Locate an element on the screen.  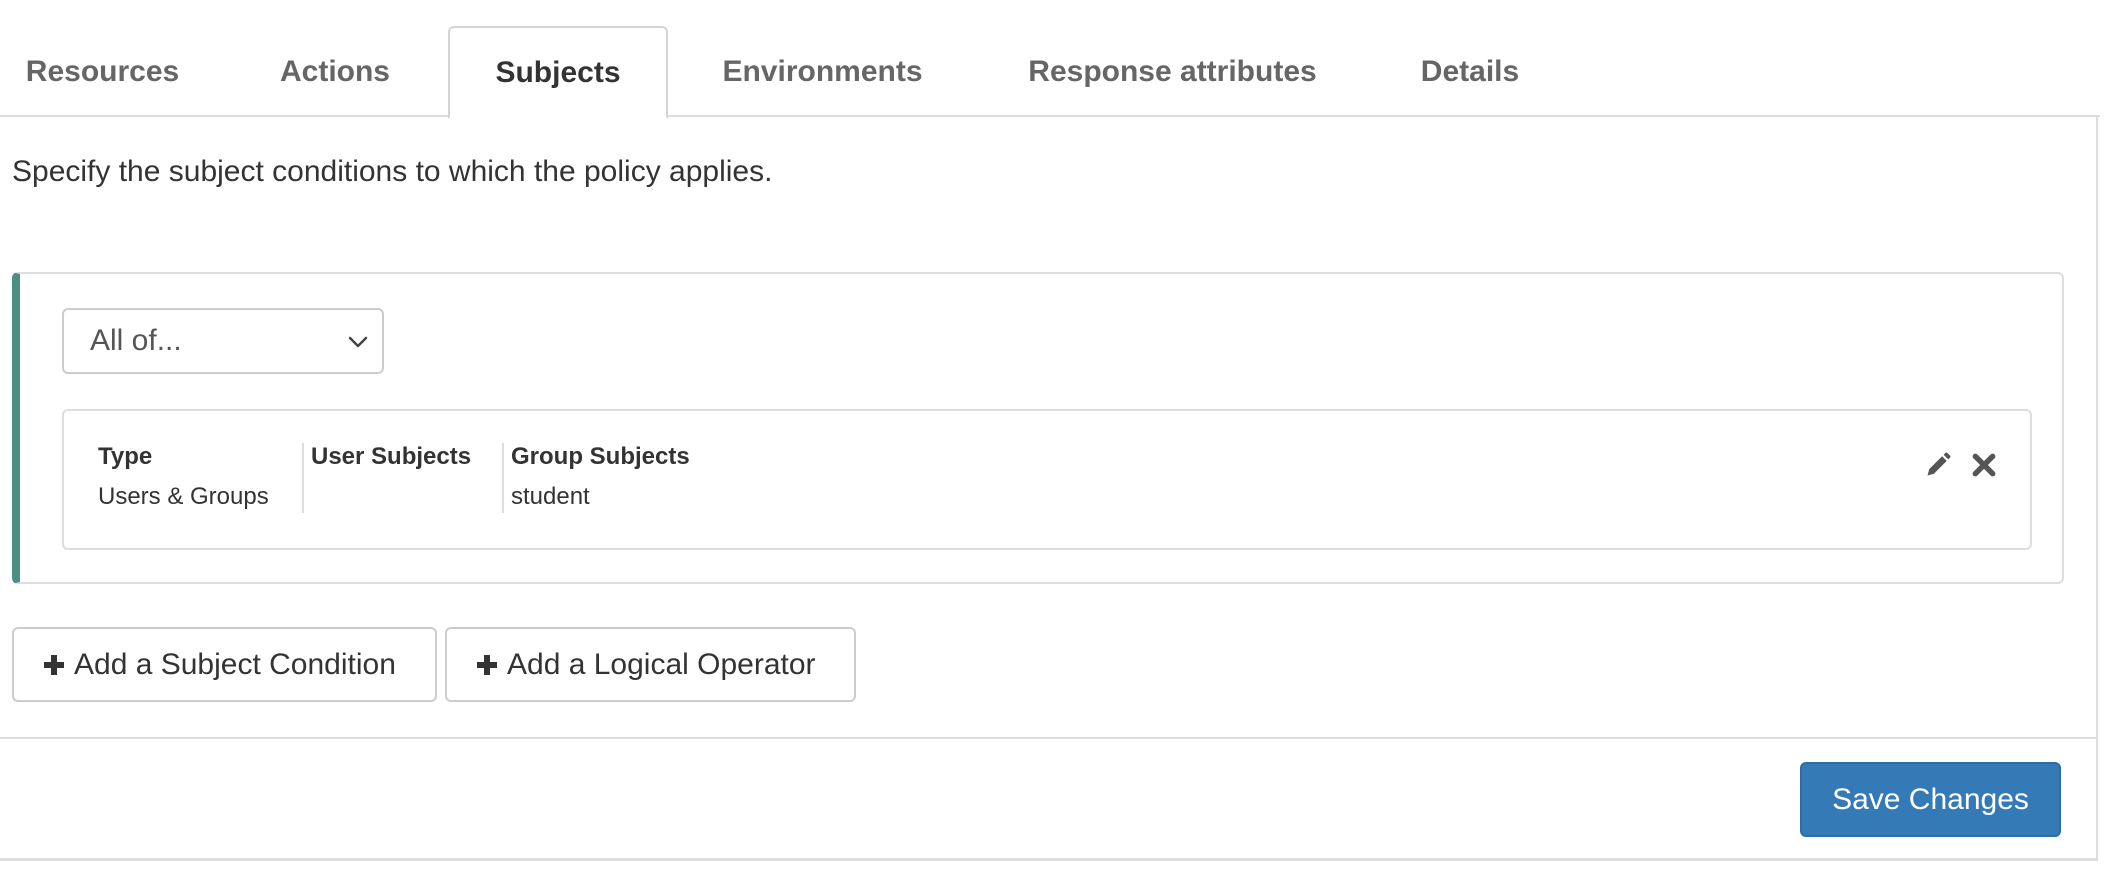
tab-label: Actions is located at coordinates (334, 71).